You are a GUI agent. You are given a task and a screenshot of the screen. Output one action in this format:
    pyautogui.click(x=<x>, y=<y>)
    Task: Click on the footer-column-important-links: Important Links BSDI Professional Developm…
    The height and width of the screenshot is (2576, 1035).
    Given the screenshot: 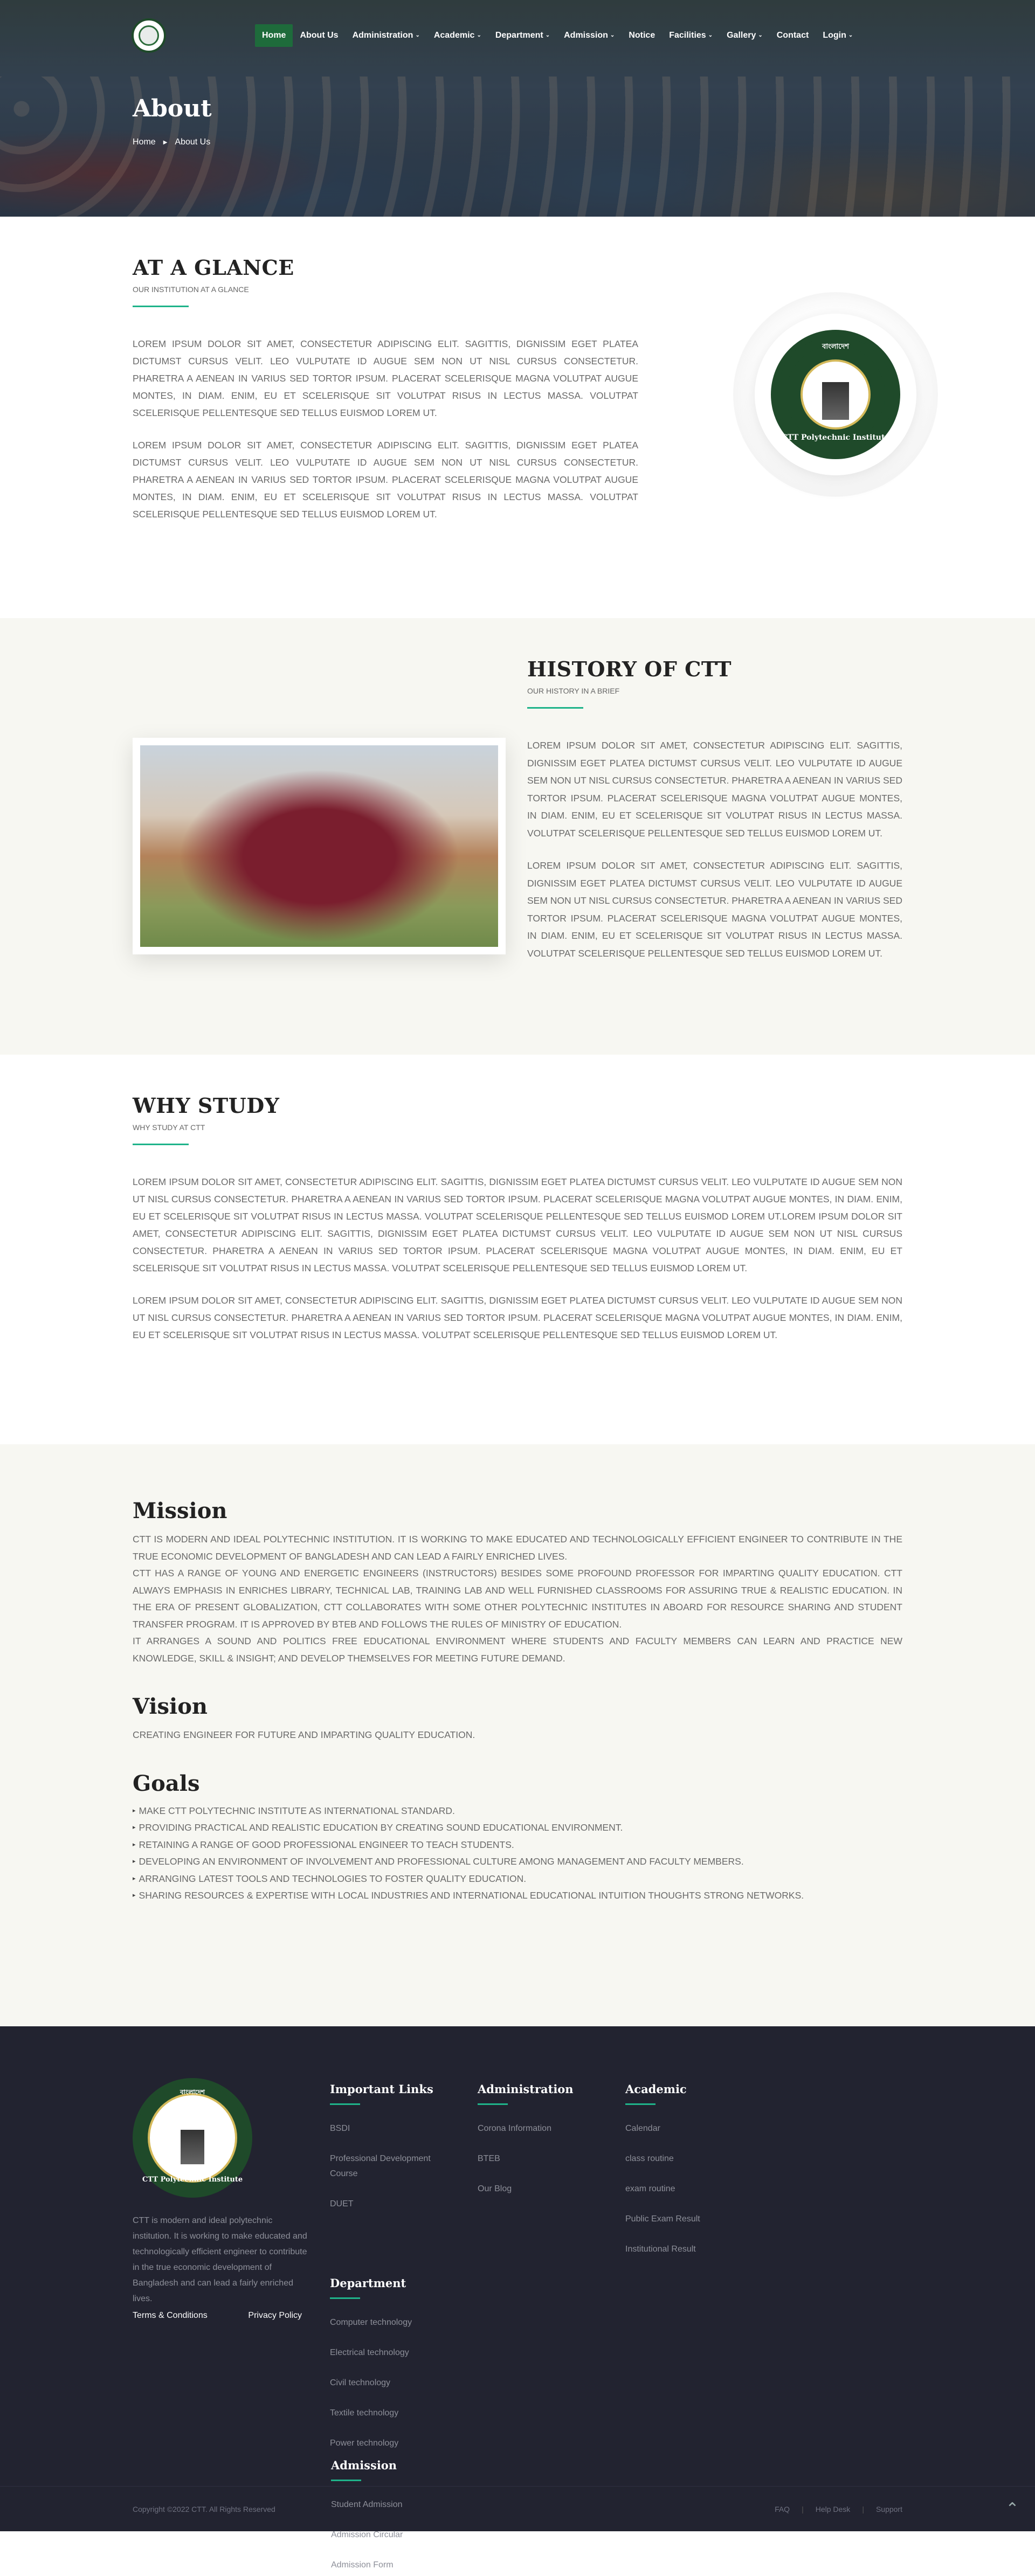 What is the action you would take?
    pyautogui.click(x=404, y=2175)
    